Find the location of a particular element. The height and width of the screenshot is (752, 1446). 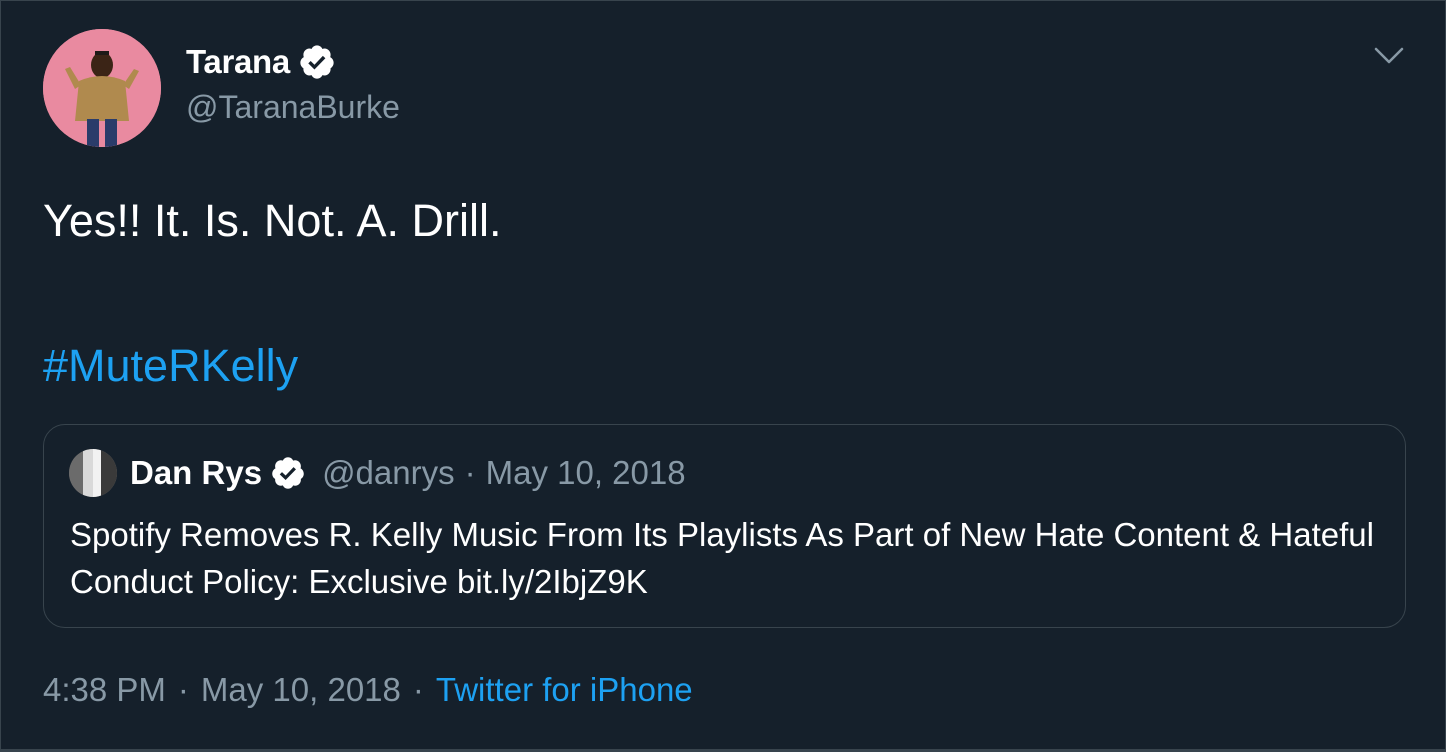

quoted-avatar-image is located at coordinates (93, 473).